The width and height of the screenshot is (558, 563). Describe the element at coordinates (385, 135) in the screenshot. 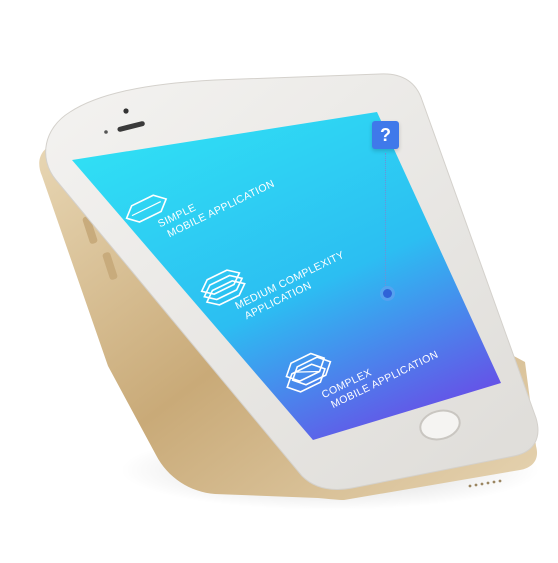

I see `question-mark-icon: ?` at that location.